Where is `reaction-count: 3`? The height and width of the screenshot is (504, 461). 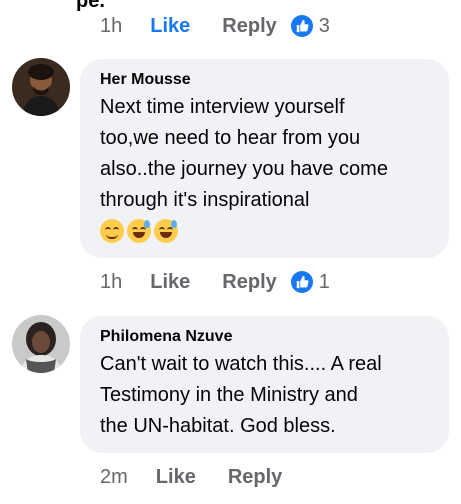
reaction-count: 3 is located at coordinates (324, 25).